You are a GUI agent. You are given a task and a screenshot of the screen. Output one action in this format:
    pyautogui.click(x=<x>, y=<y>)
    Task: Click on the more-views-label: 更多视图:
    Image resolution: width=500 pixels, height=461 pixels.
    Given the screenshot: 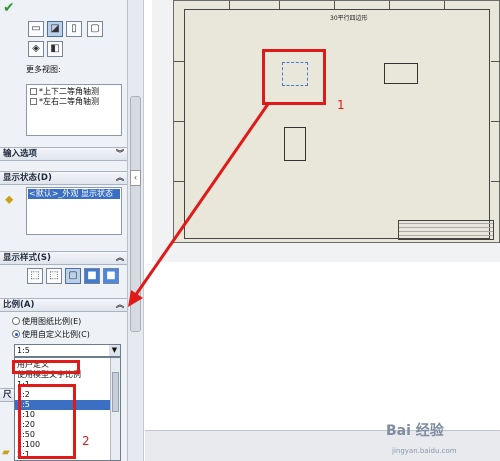 What is the action you would take?
    pyautogui.click(x=43, y=69)
    